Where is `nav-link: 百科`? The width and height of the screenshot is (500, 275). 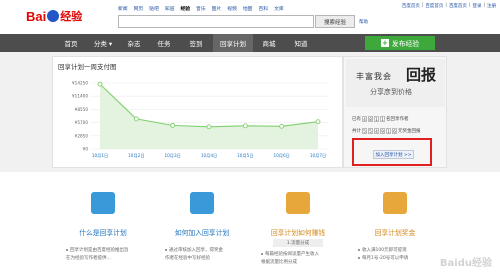
nav-link: 百科 is located at coordinates (263, 8).